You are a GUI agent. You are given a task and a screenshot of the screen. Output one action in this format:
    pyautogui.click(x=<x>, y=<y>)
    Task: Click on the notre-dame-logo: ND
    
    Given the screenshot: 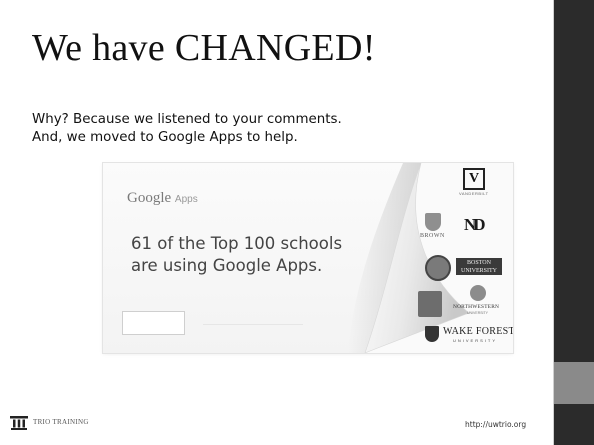 What is the action you would take?
    pyautogui.click(x=474, y=224)
    